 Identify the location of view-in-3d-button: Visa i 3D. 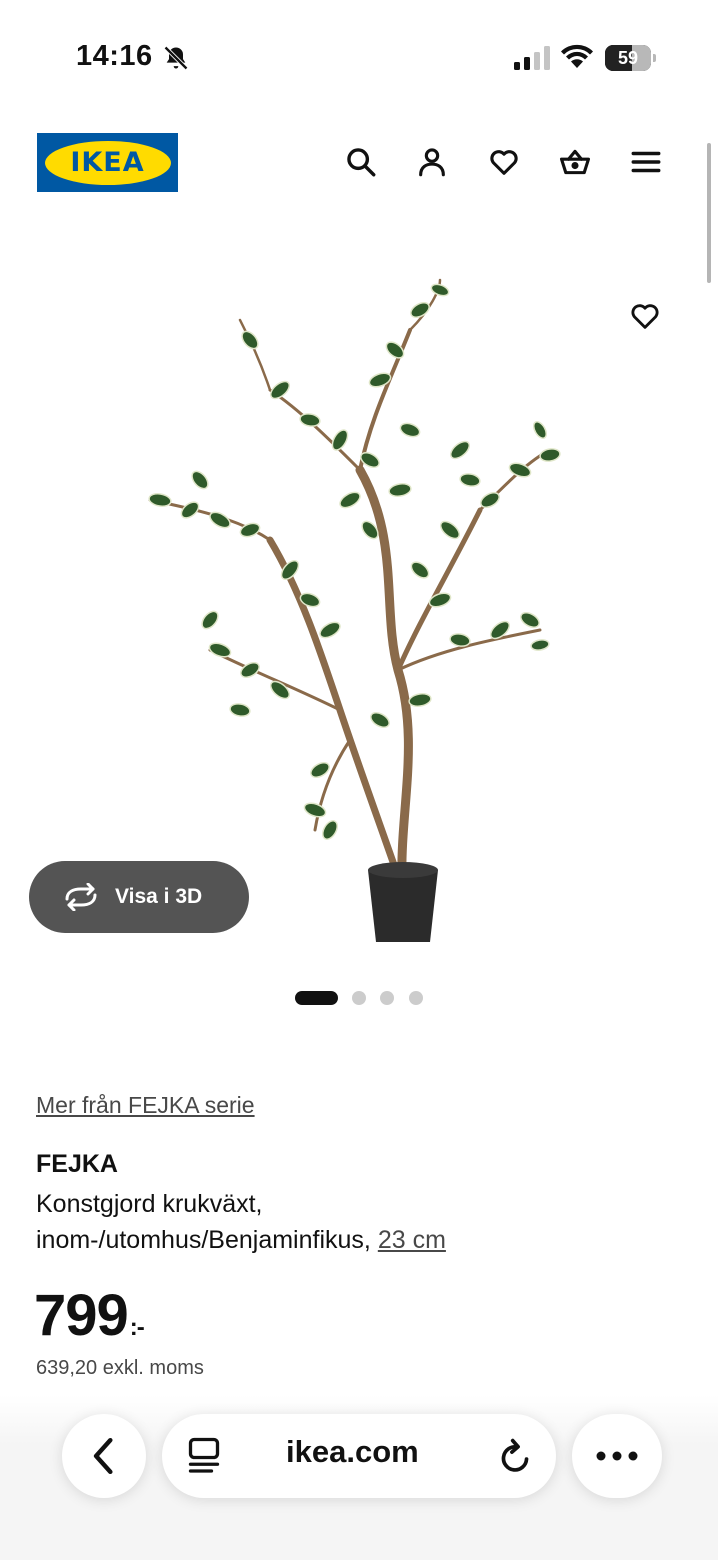
(139, 897).